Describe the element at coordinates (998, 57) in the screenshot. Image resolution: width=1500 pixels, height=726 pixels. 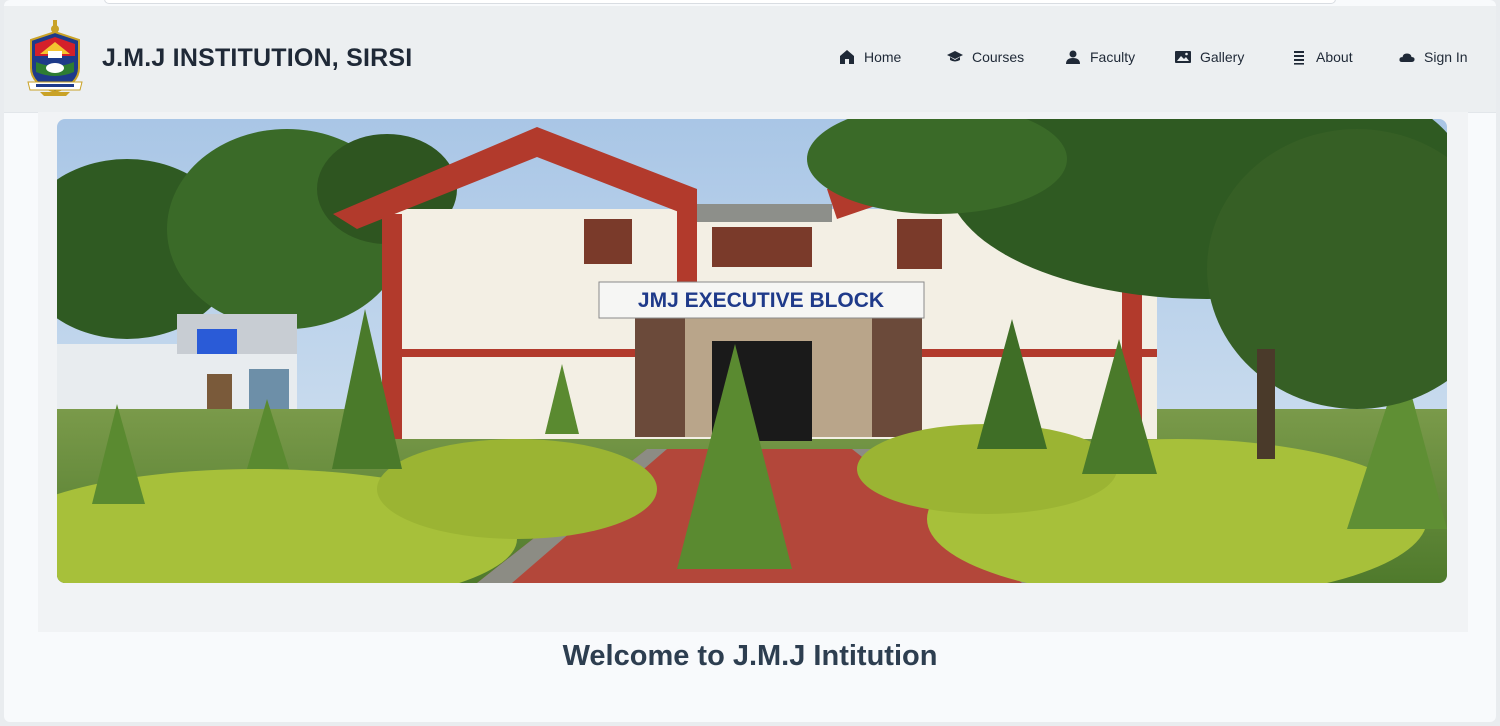
I see `nav-courses-label: Courses` at that location.